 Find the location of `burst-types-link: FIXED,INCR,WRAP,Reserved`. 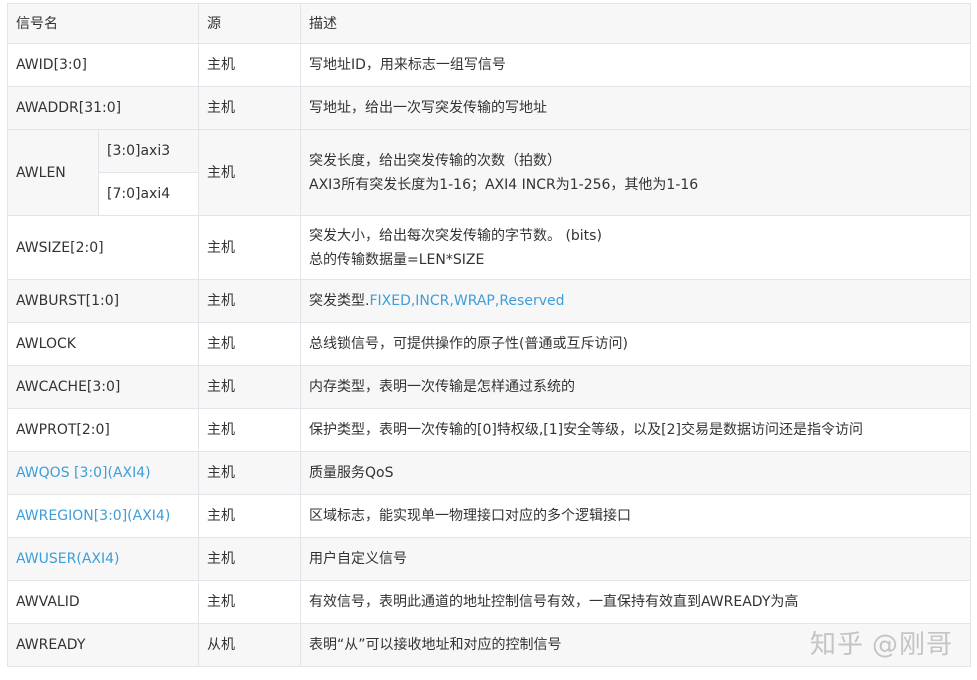

burst-types-link: FIXED,INCR,WRAP,Reserved is located at coordinates (466, 301).